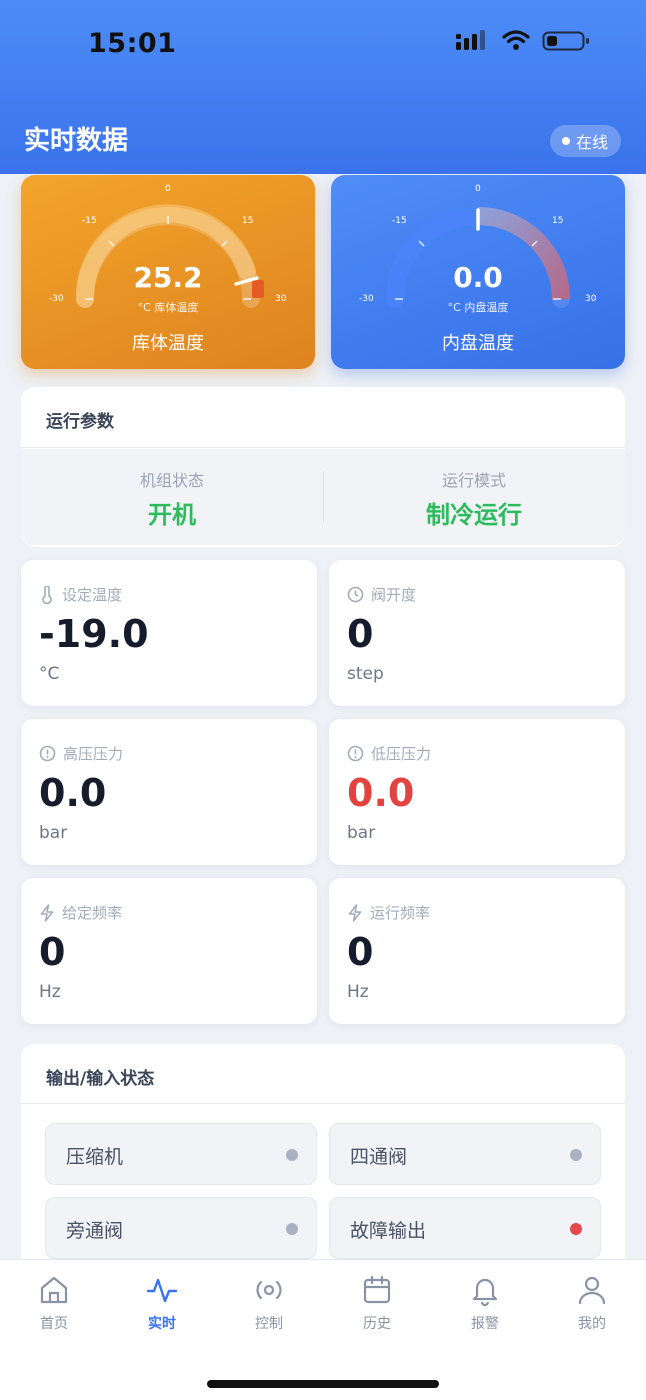  I want to click on metric-label: 运行频率, so click(400, 913).